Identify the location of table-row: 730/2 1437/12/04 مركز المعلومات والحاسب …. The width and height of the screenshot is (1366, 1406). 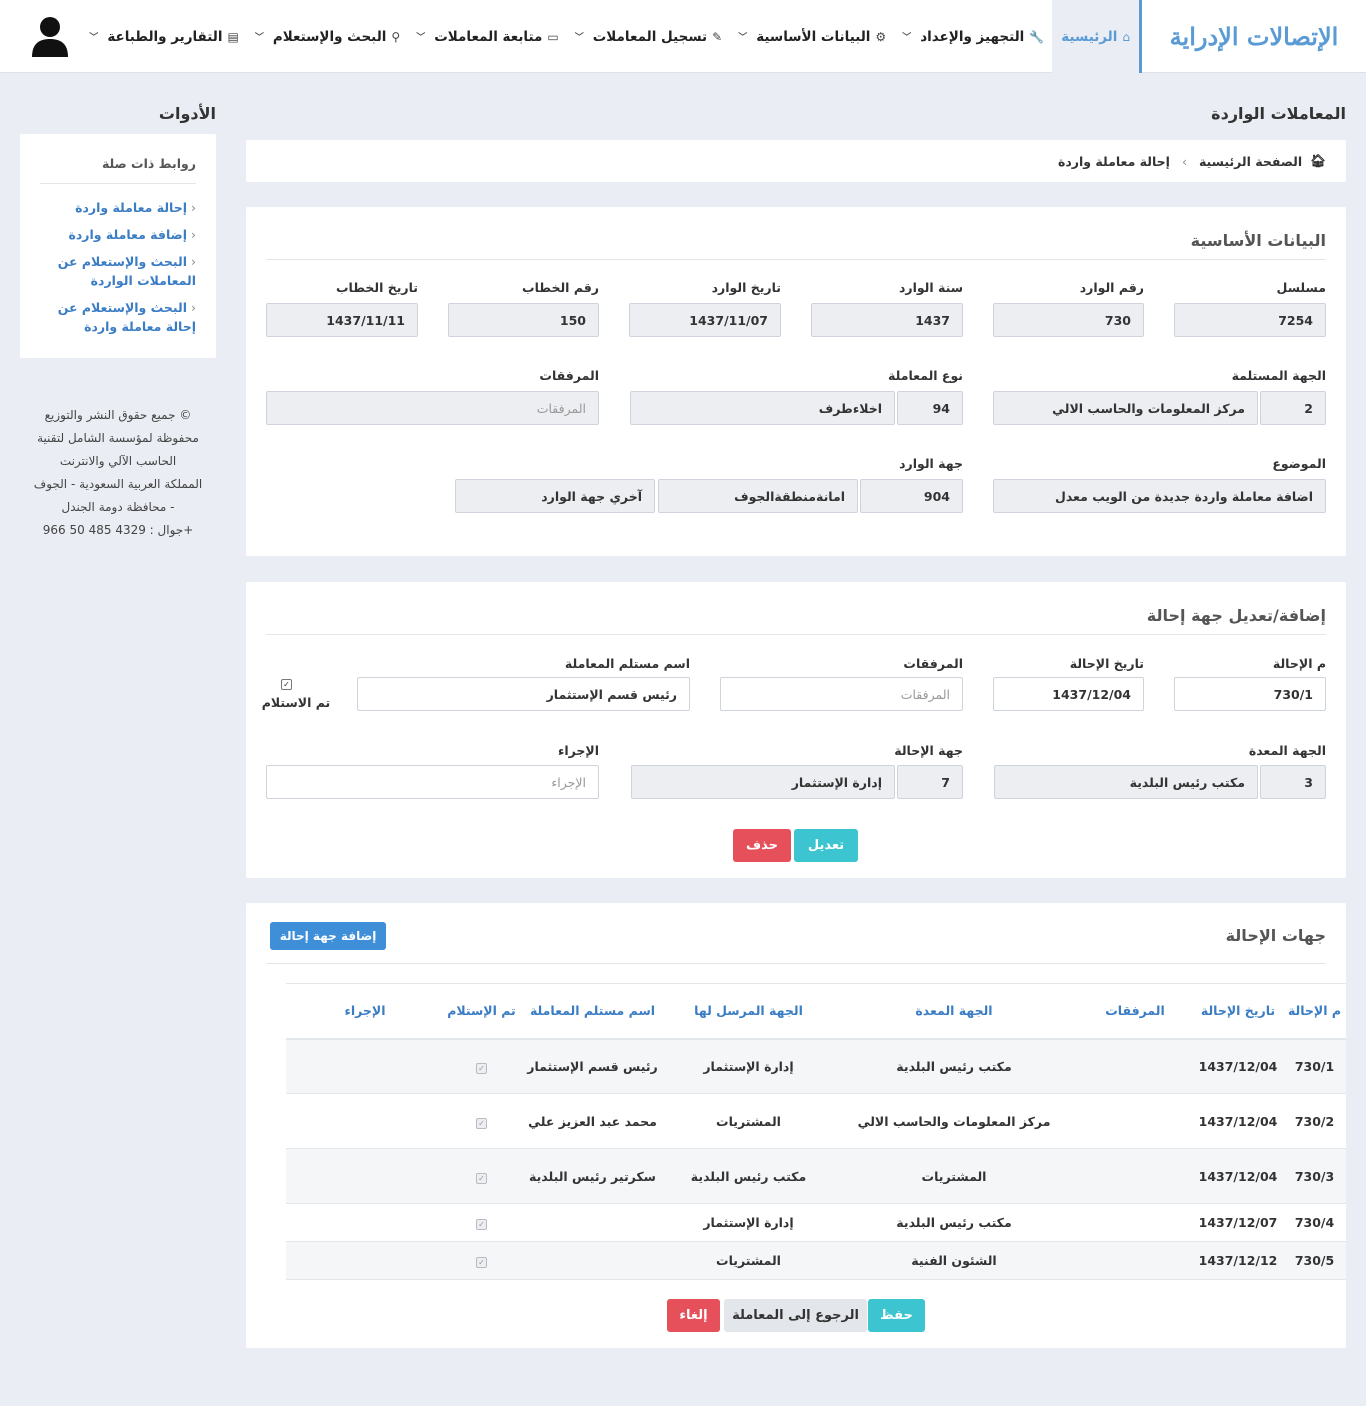
(816, 1121).